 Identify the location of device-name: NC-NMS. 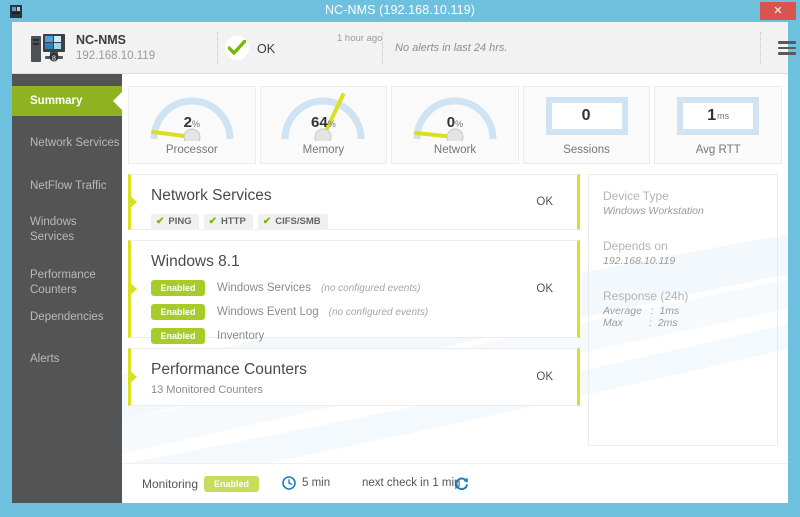
(101, 40).